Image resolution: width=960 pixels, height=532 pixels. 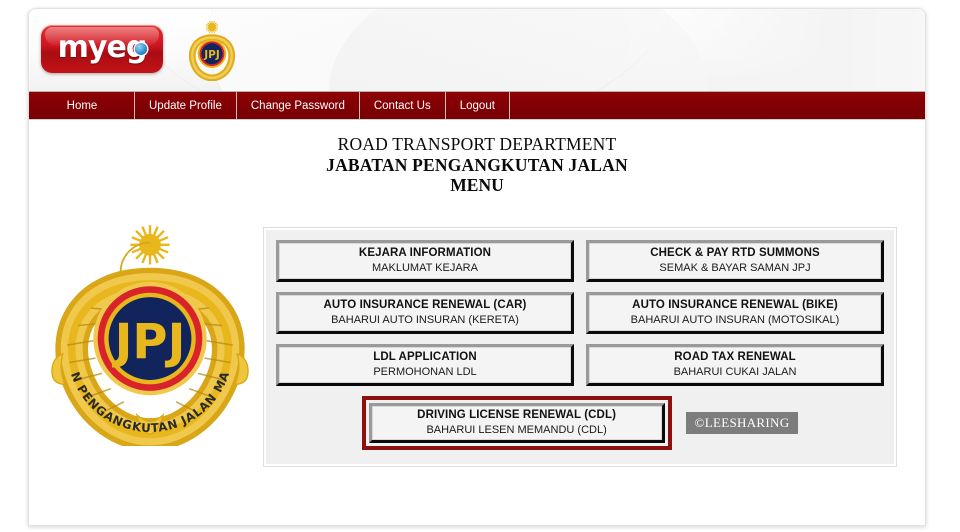 I want to click on nav-label: Contact Us, so click(x=402, y=105).